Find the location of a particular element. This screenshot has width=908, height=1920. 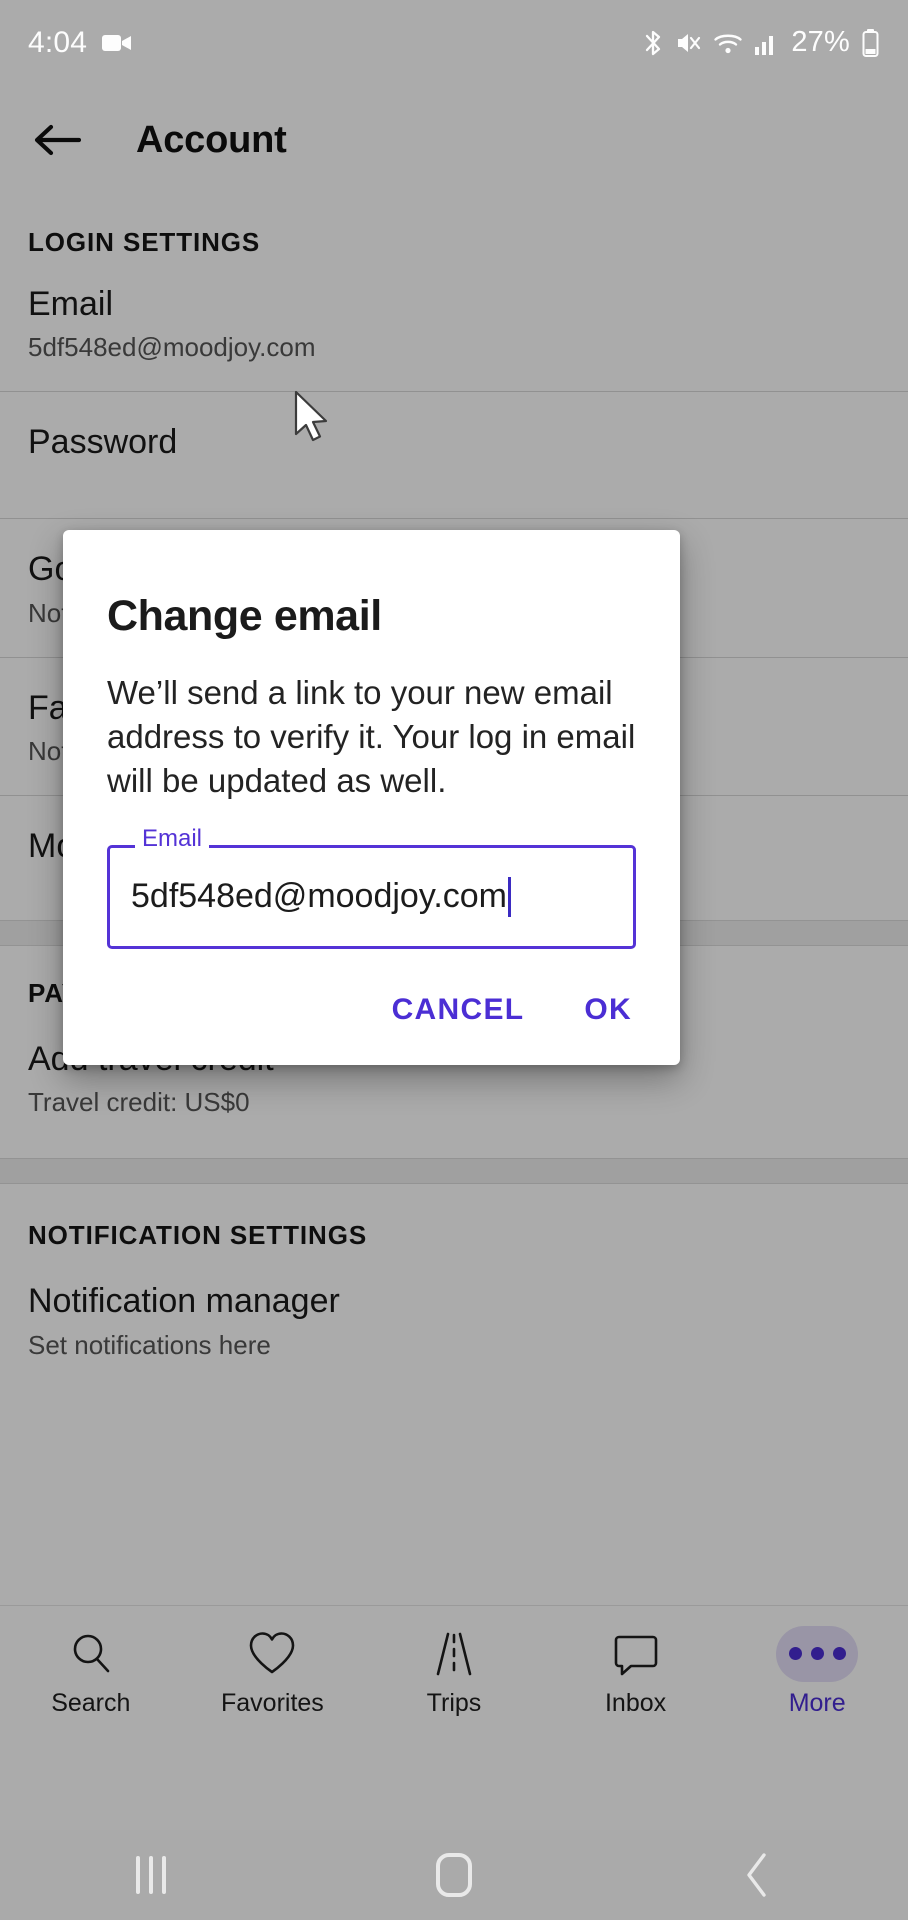

status-bar-left: 4:04 is located at coordinates (80, 43).